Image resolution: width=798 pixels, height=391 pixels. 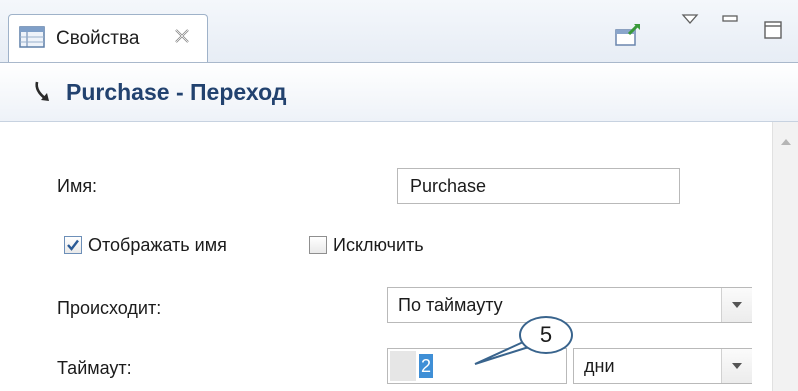 What do you see at coordinates (546, 335) in the screenshot?
I see `callout-number: 5` at bounding box center [546, 335].